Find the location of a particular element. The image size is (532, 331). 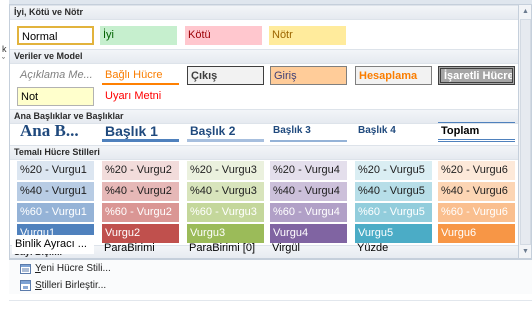

section-data-model: Veriler ve Model is located at coordinates (264, 56).